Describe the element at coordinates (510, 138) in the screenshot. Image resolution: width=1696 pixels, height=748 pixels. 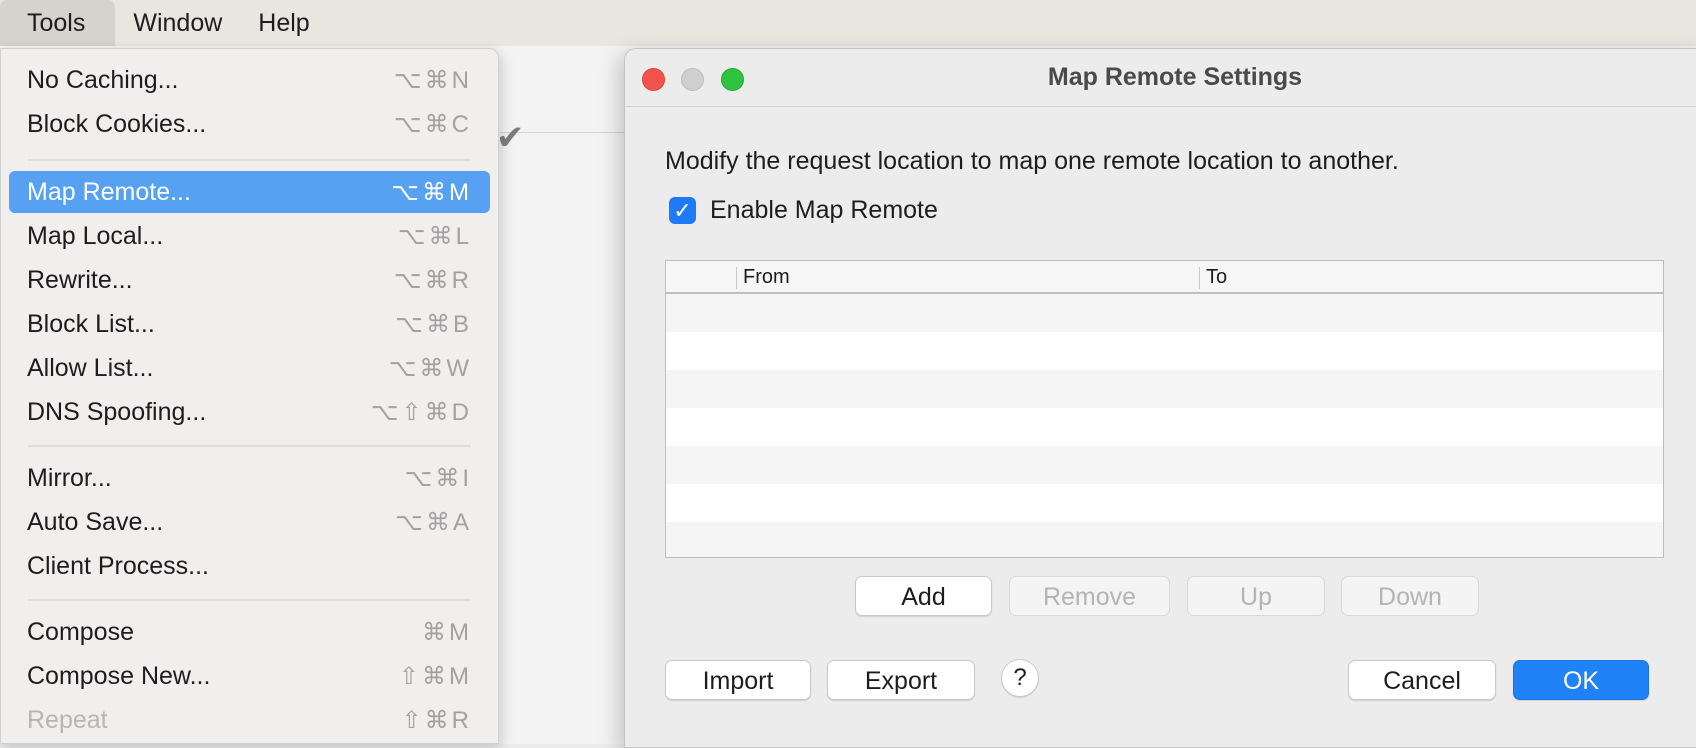
I see `checkmark-icon: ✔` at that location.